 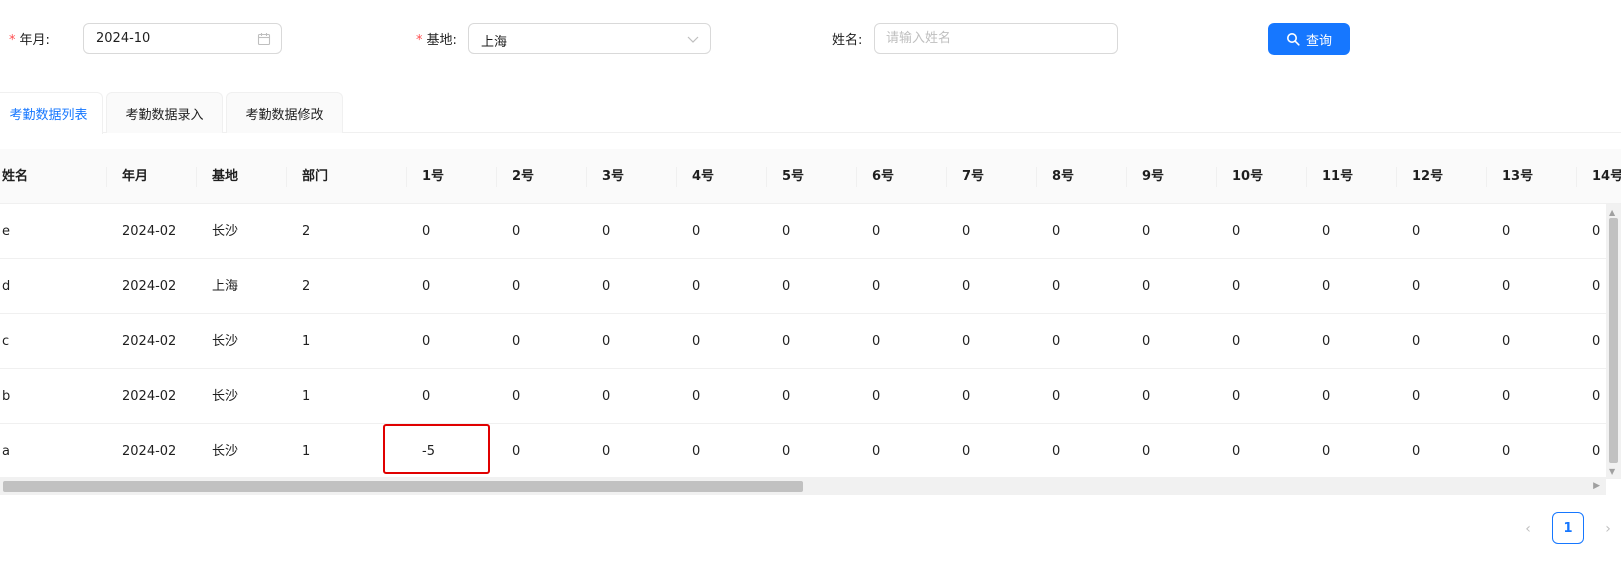 What do you see at coordinates (403, 486) in the screenshot?
I see `horizontal-scrollbar-thumb` at bounding box center [403, 486].